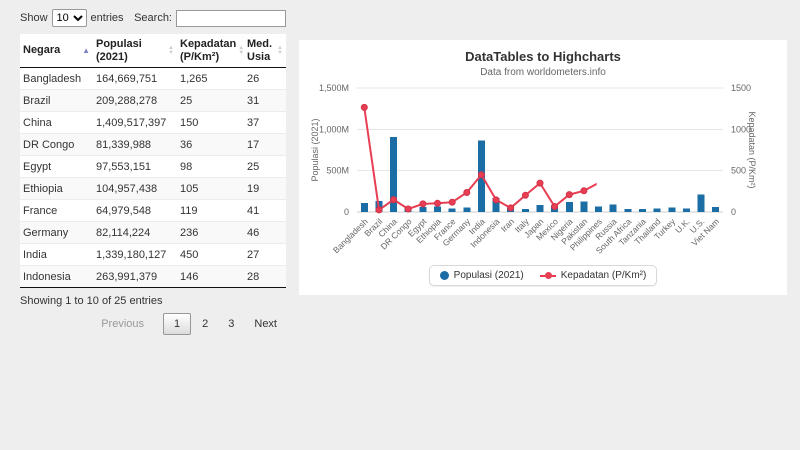 This screenshot has width=800, height=450. Describe the element at coordinates (280, 50) in the screenshot. I see `sort-both-icon: ▲ ▼` at that location.